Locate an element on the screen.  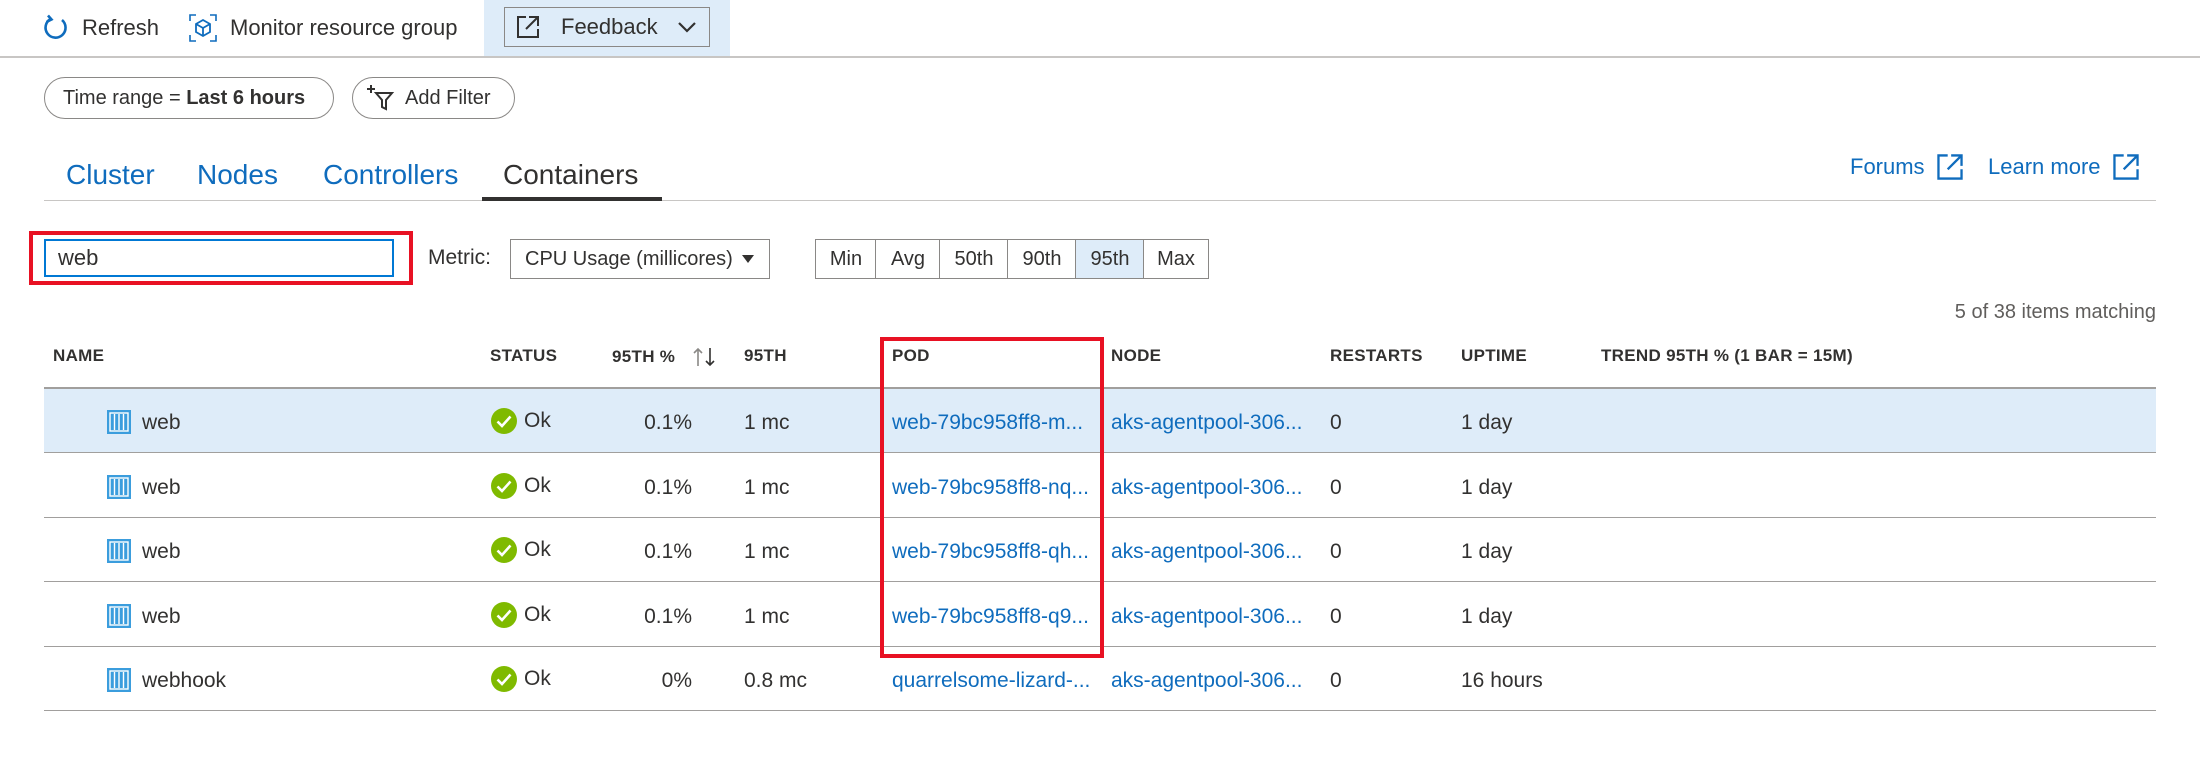
learn-more-label: Learn more is located at coordinates (2044, 166).